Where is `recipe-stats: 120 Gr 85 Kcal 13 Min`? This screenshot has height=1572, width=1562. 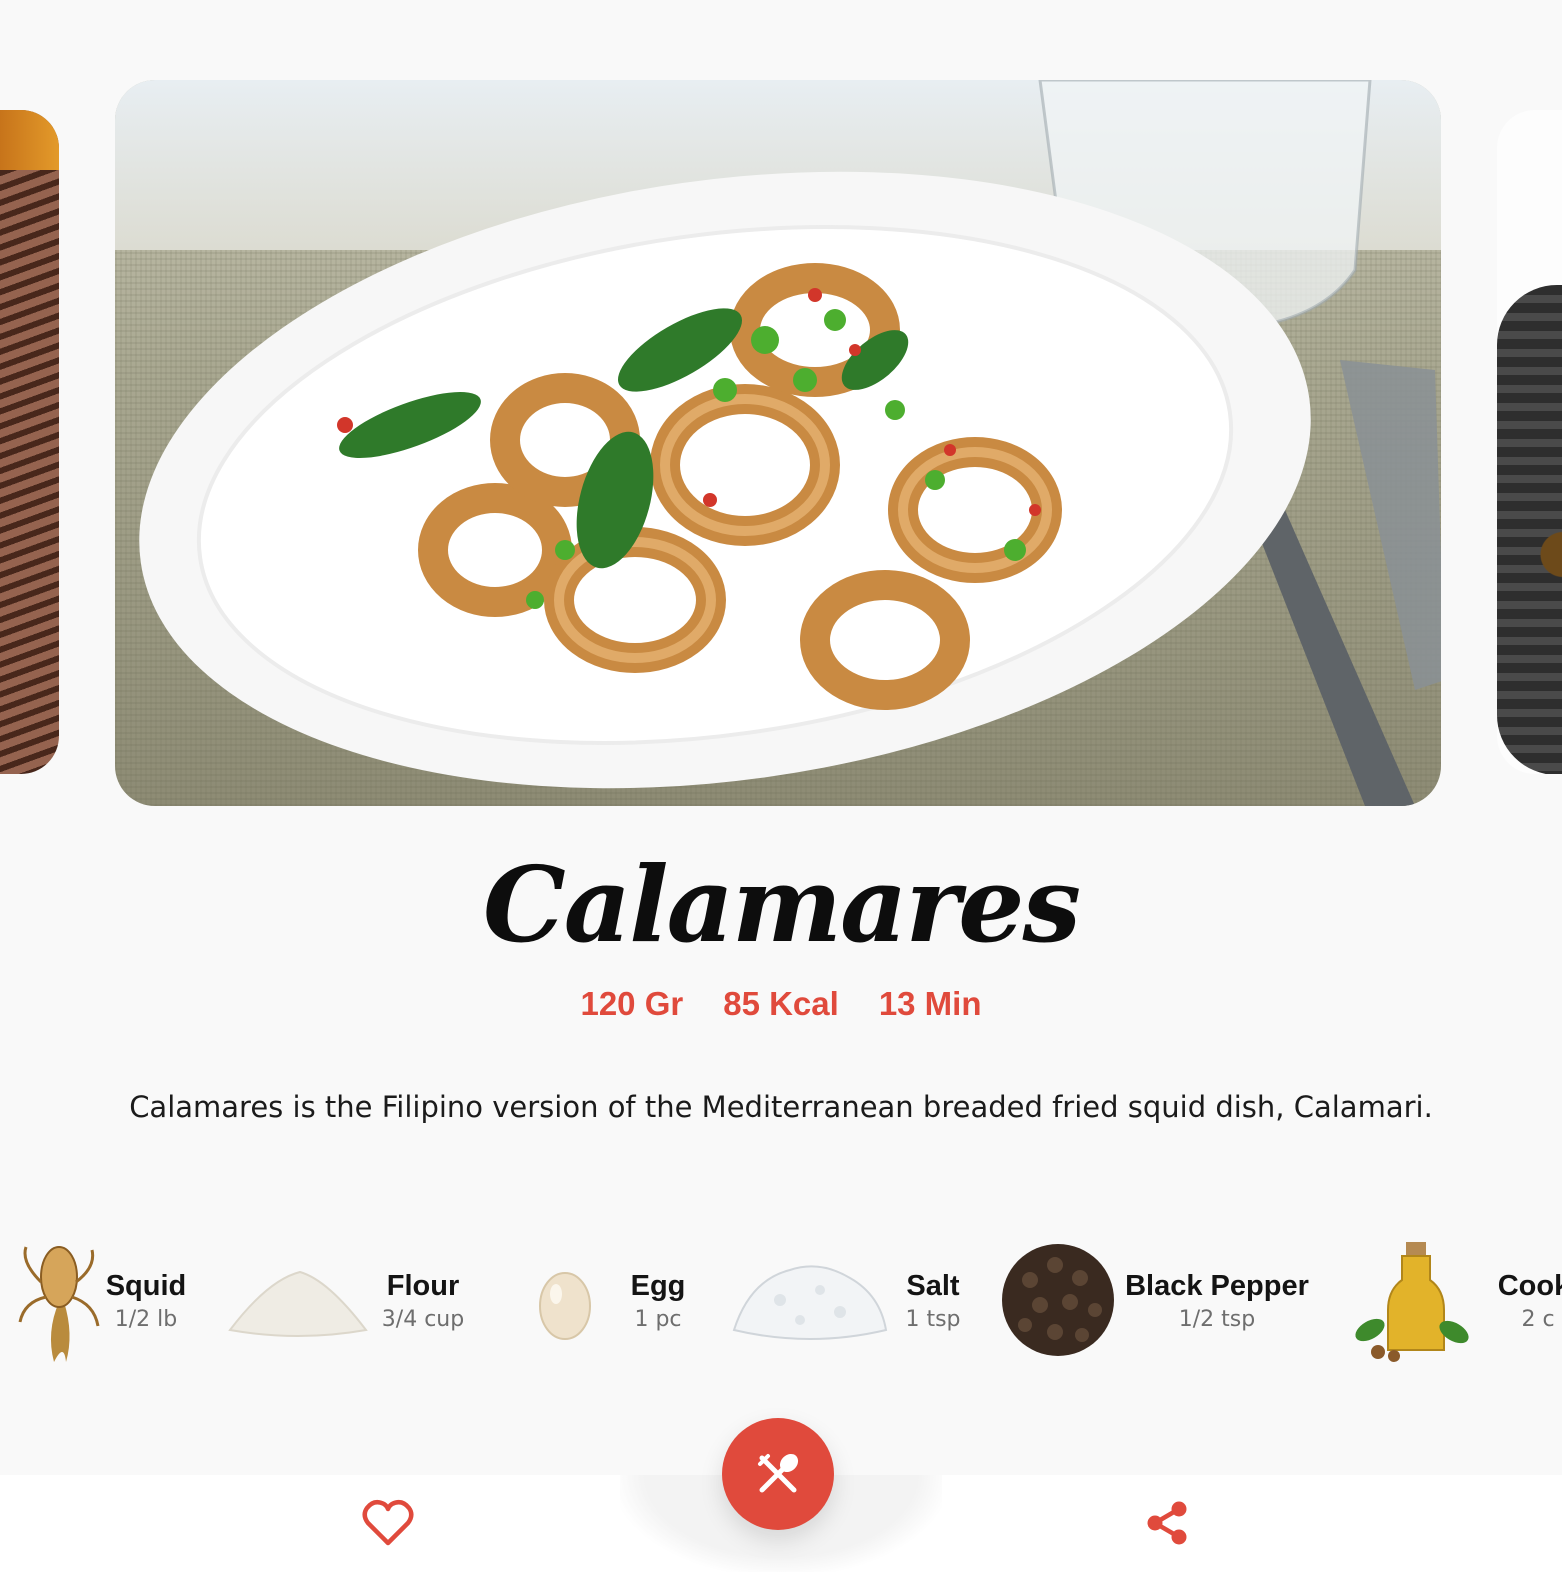
recipe-stats: 120 Gr 85 Kcal 13 Min is located at coordinates (781, 1004).